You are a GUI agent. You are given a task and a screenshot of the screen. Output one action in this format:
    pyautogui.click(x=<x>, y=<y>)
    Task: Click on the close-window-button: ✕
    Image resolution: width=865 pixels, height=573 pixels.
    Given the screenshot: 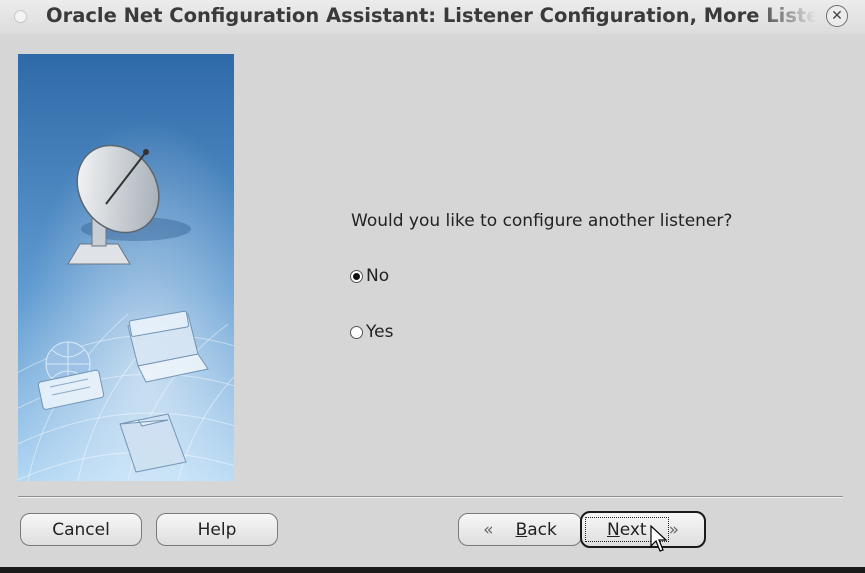 What is the action you would take?
    pyautogui.click(x=837, y=16)
    